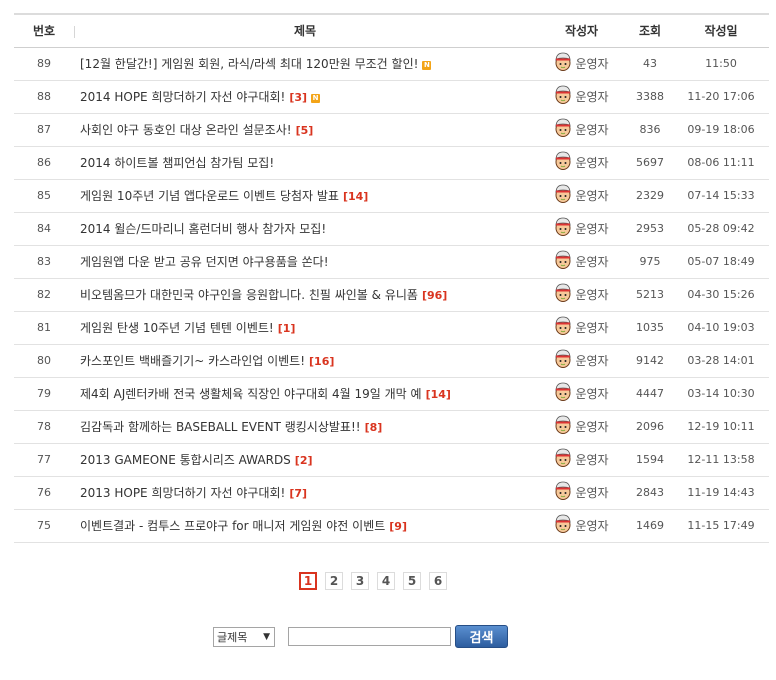  What do you see at coordinates (721, 426) in the screenshot?
I see `post-date: 12-19 10:11` at bounding box center [721, 426].